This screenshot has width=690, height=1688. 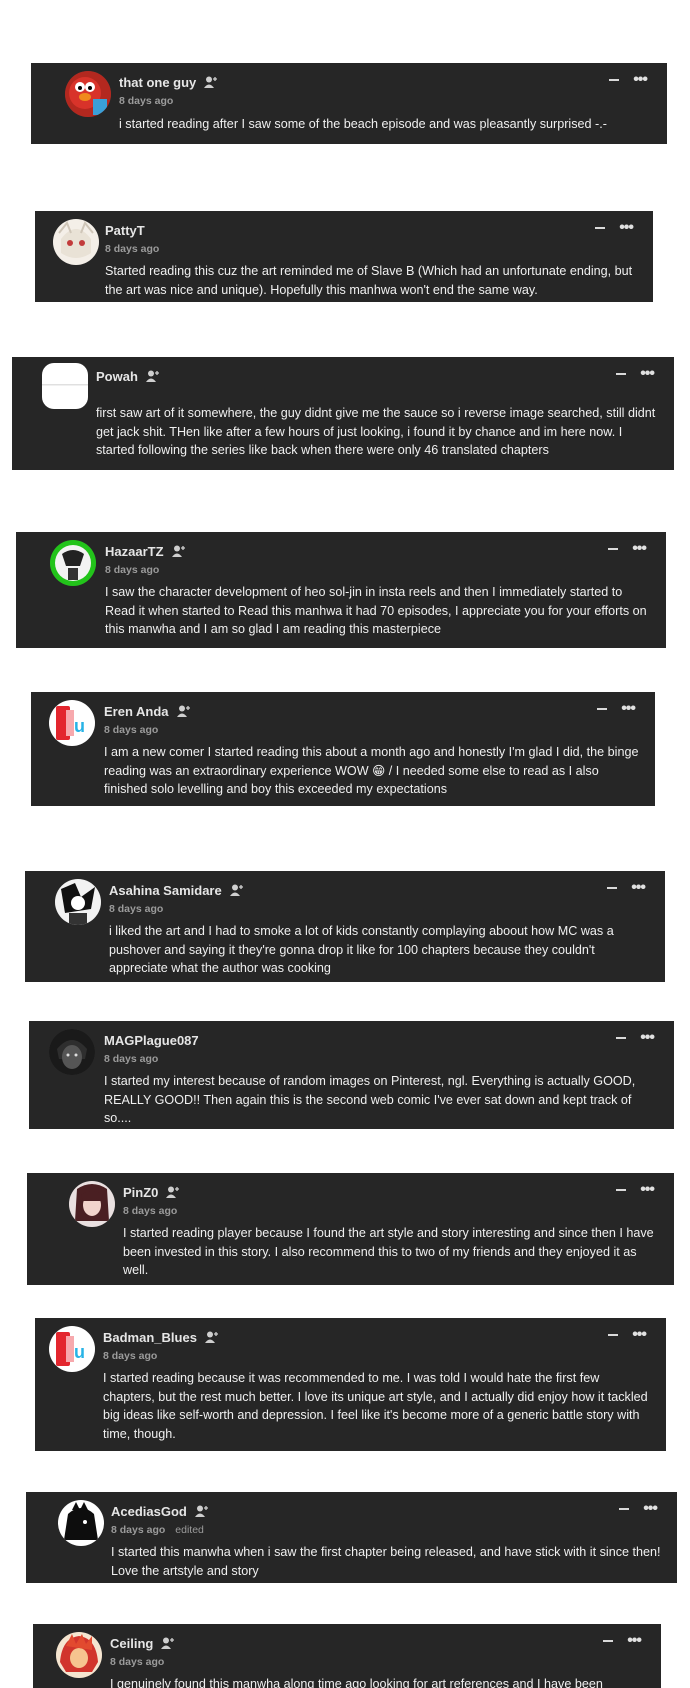 I want to click on username-text: Asahina Samidare, so click(x=165, y=890).